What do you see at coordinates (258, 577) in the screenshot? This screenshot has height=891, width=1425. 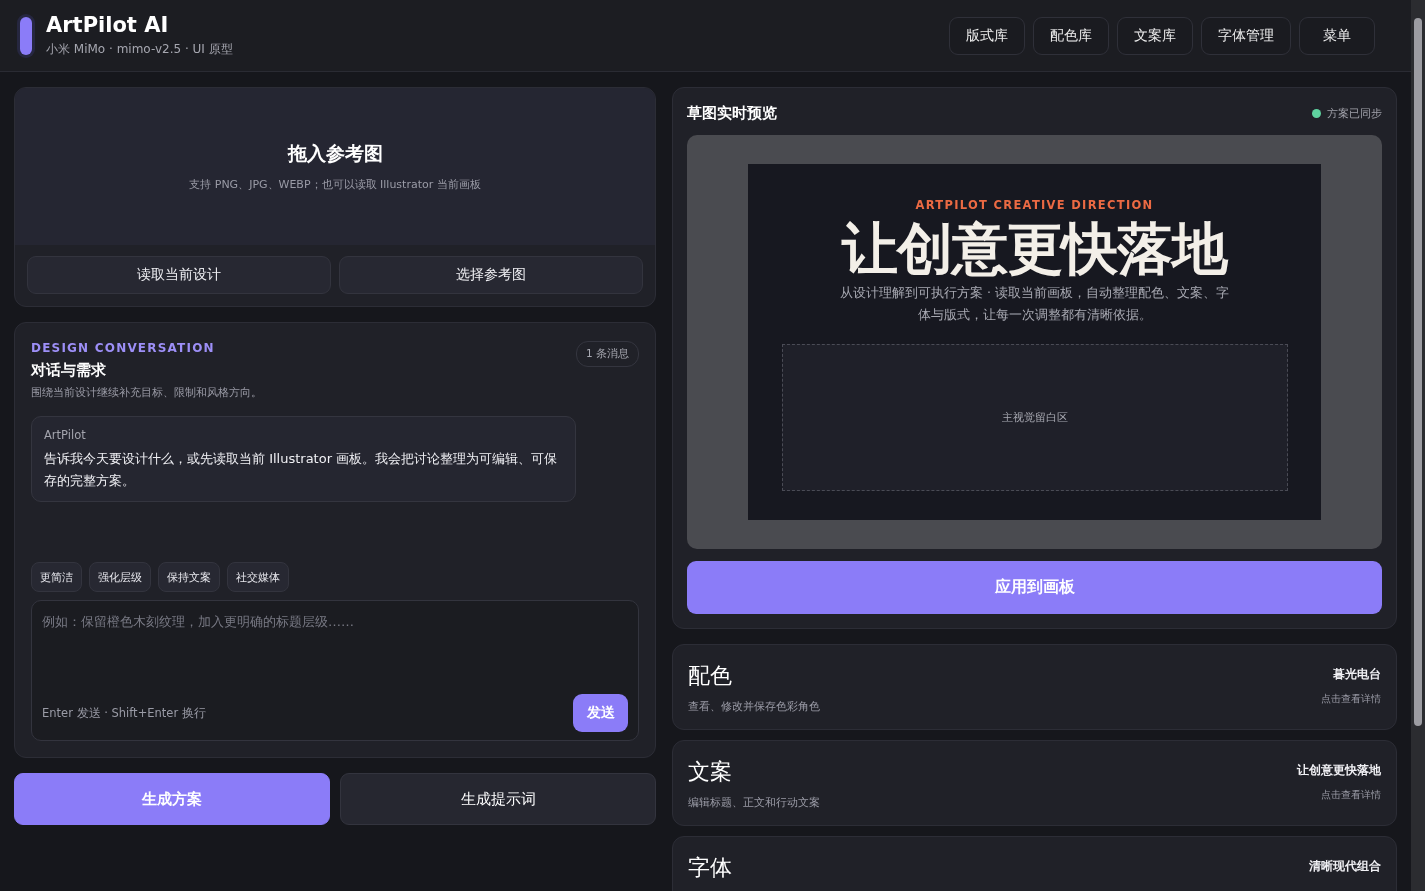 I see `suggestion-chip: 社交媒体` at bounding box center [258, 577].